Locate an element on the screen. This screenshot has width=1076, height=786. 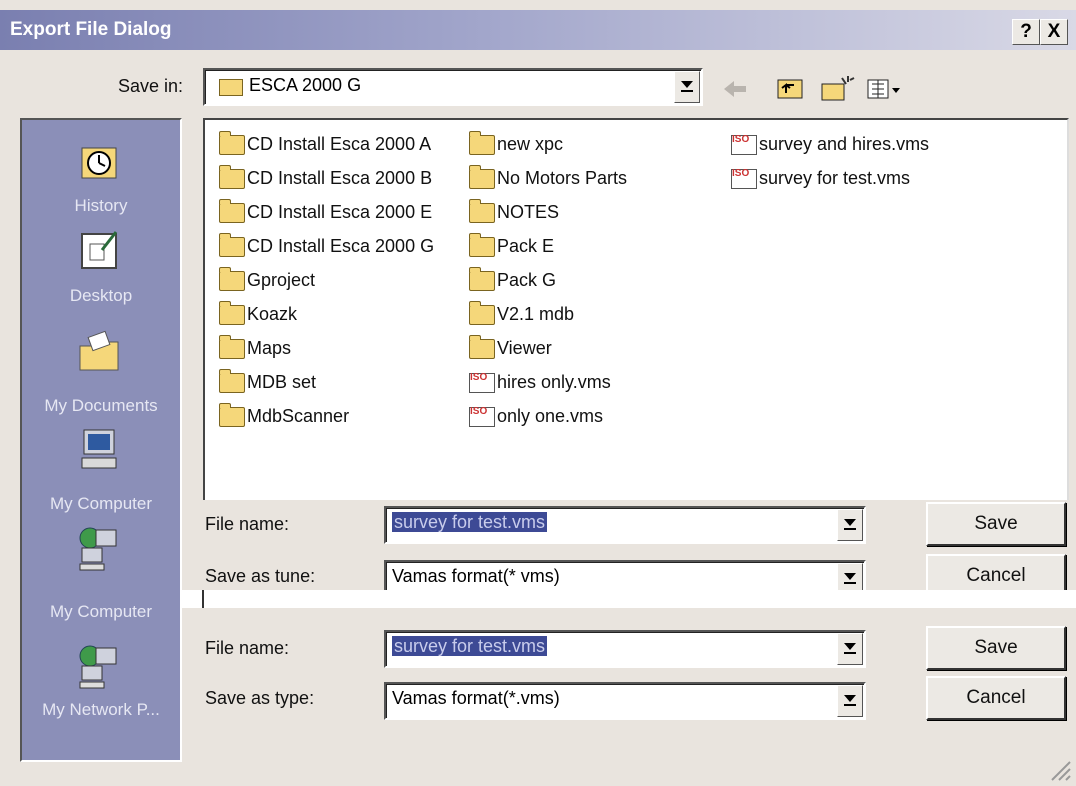
file-name: Pack E is located at coordinates (526, 246).